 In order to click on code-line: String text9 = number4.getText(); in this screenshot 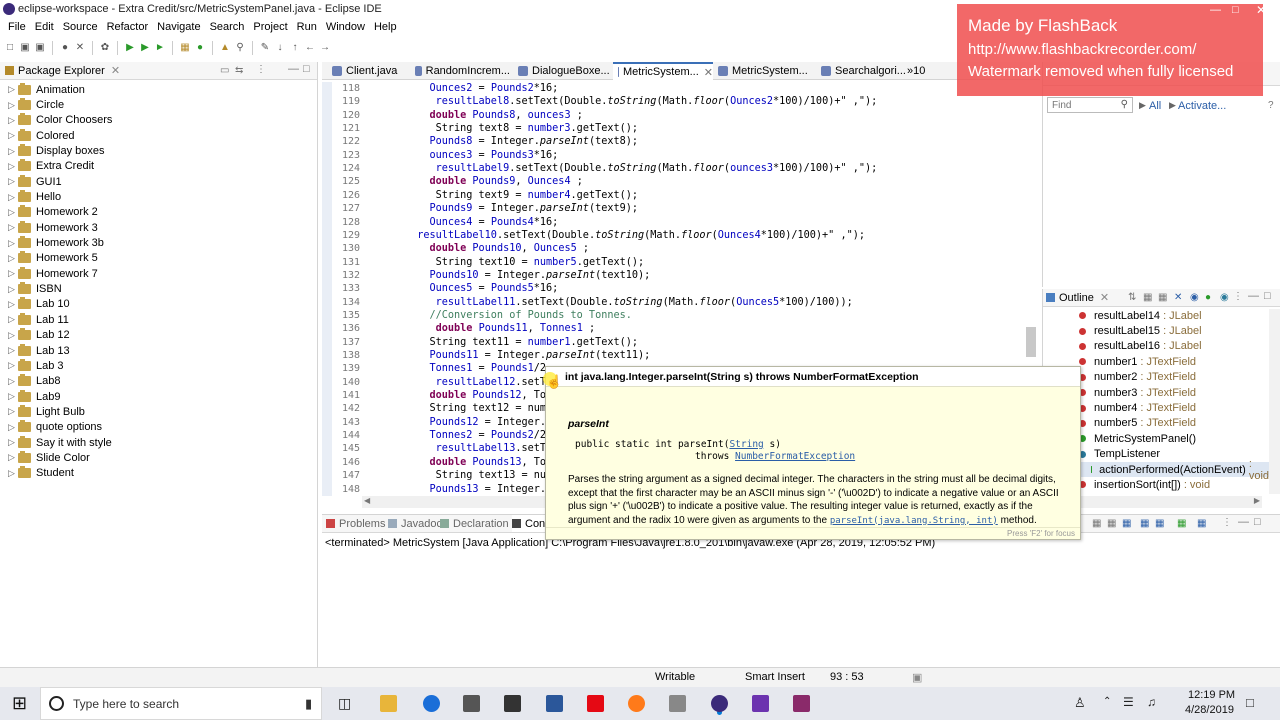, I will do `click(500, 195)`.